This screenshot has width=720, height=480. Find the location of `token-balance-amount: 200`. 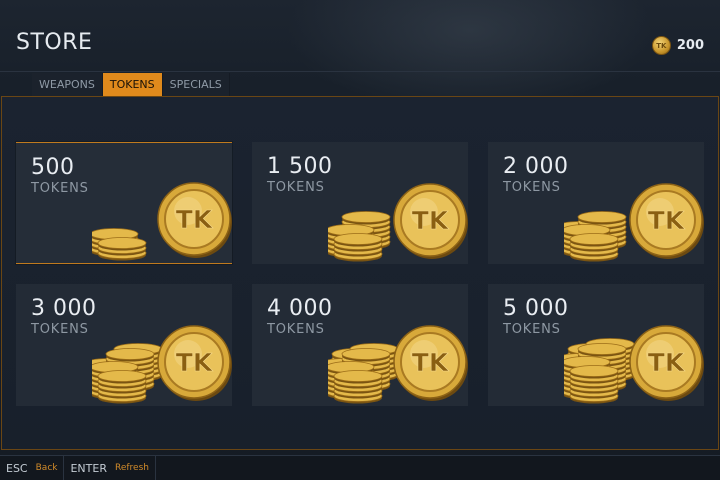

token-balance-amount: 200 is located at coordinates (690, 45).